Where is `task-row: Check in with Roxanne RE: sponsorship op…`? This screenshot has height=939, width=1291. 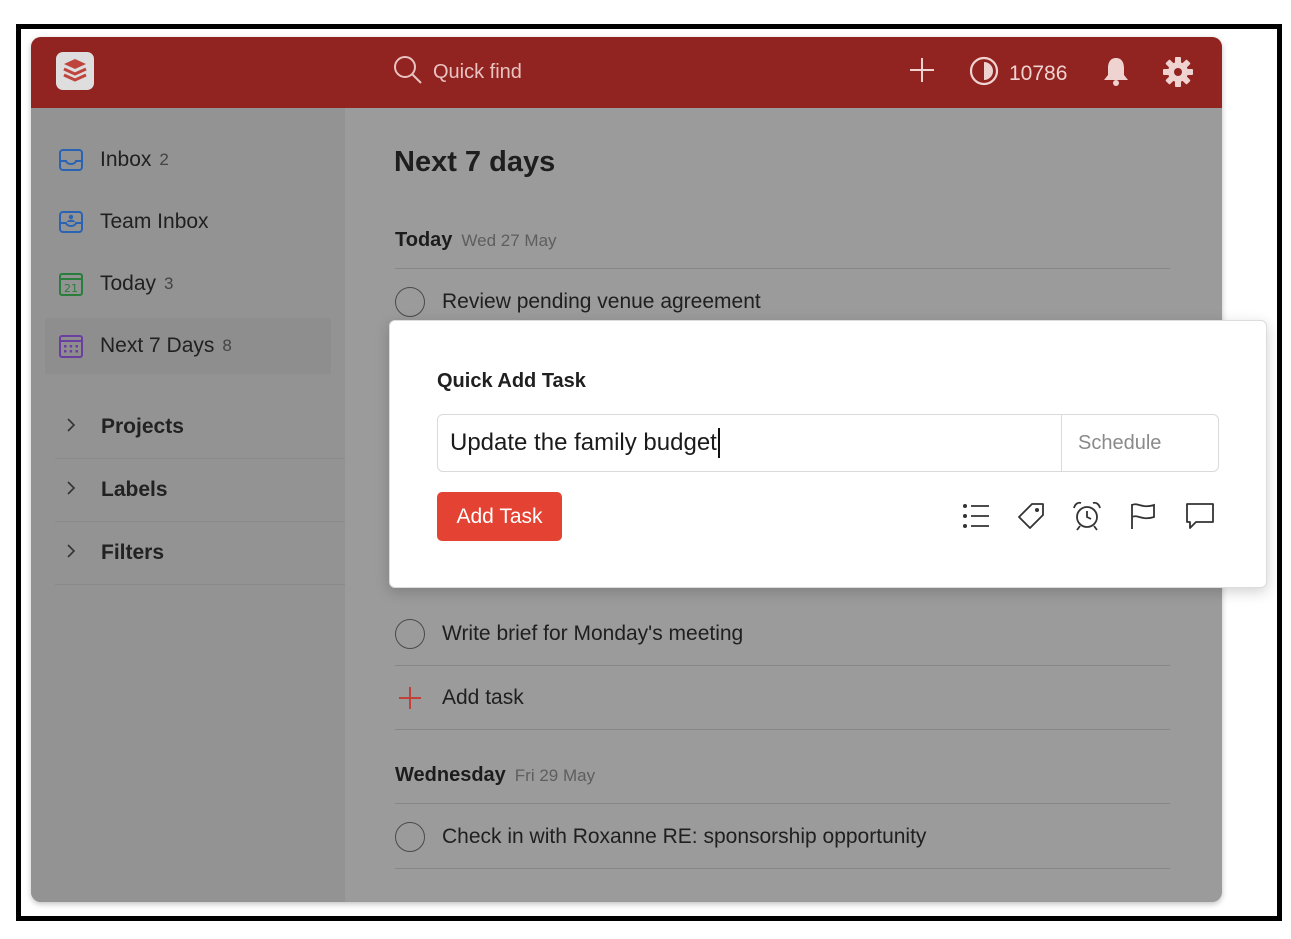
task-row: Check in with Roxanne RE: sponsorship op… is located at coordinates (782, 837).